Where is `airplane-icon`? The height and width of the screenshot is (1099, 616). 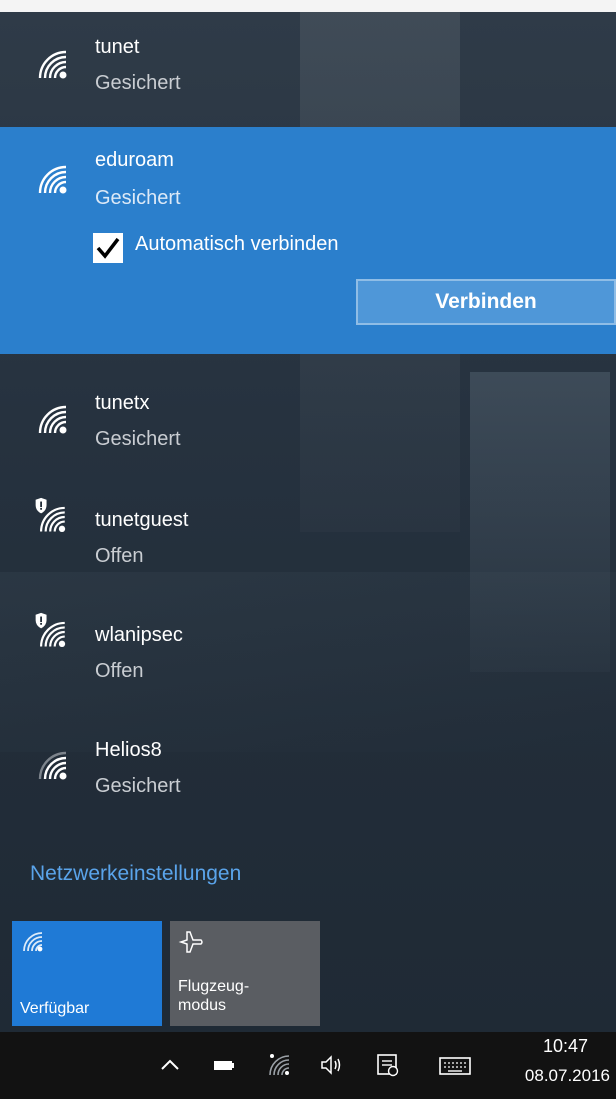 airplane-icon is located at coordinates (190, 942).